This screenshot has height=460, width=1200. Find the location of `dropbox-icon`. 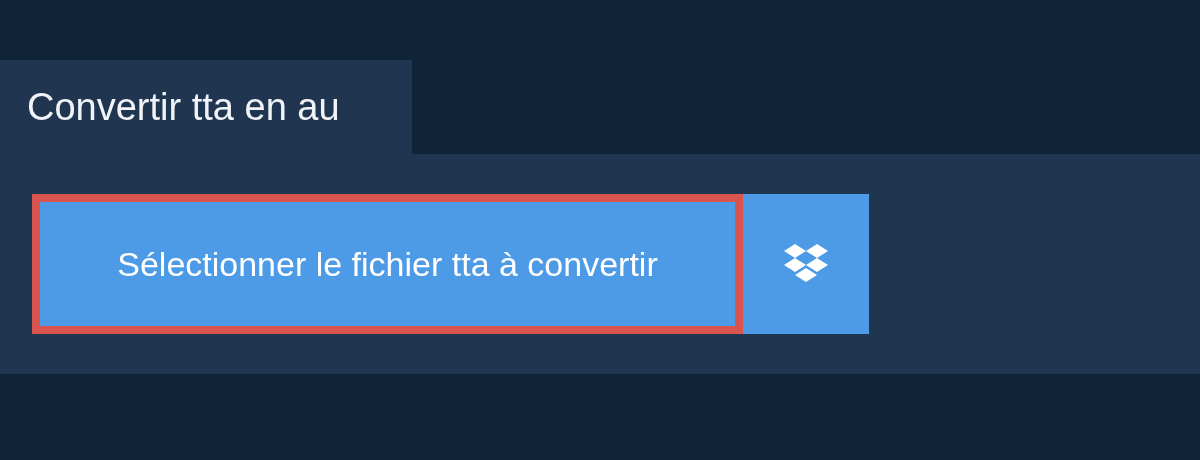

dropbox-icon is located at coordinates (806, 264).